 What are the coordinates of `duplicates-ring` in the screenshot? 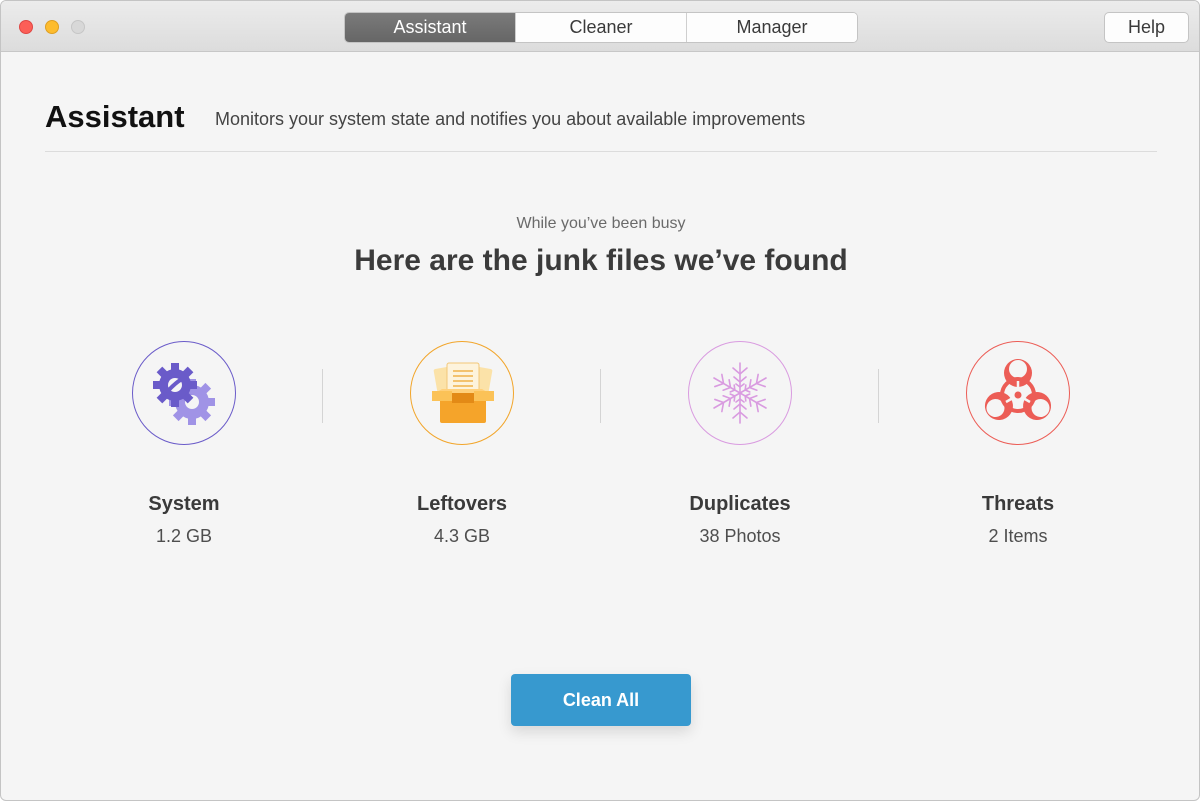 It's located at (740, 393).